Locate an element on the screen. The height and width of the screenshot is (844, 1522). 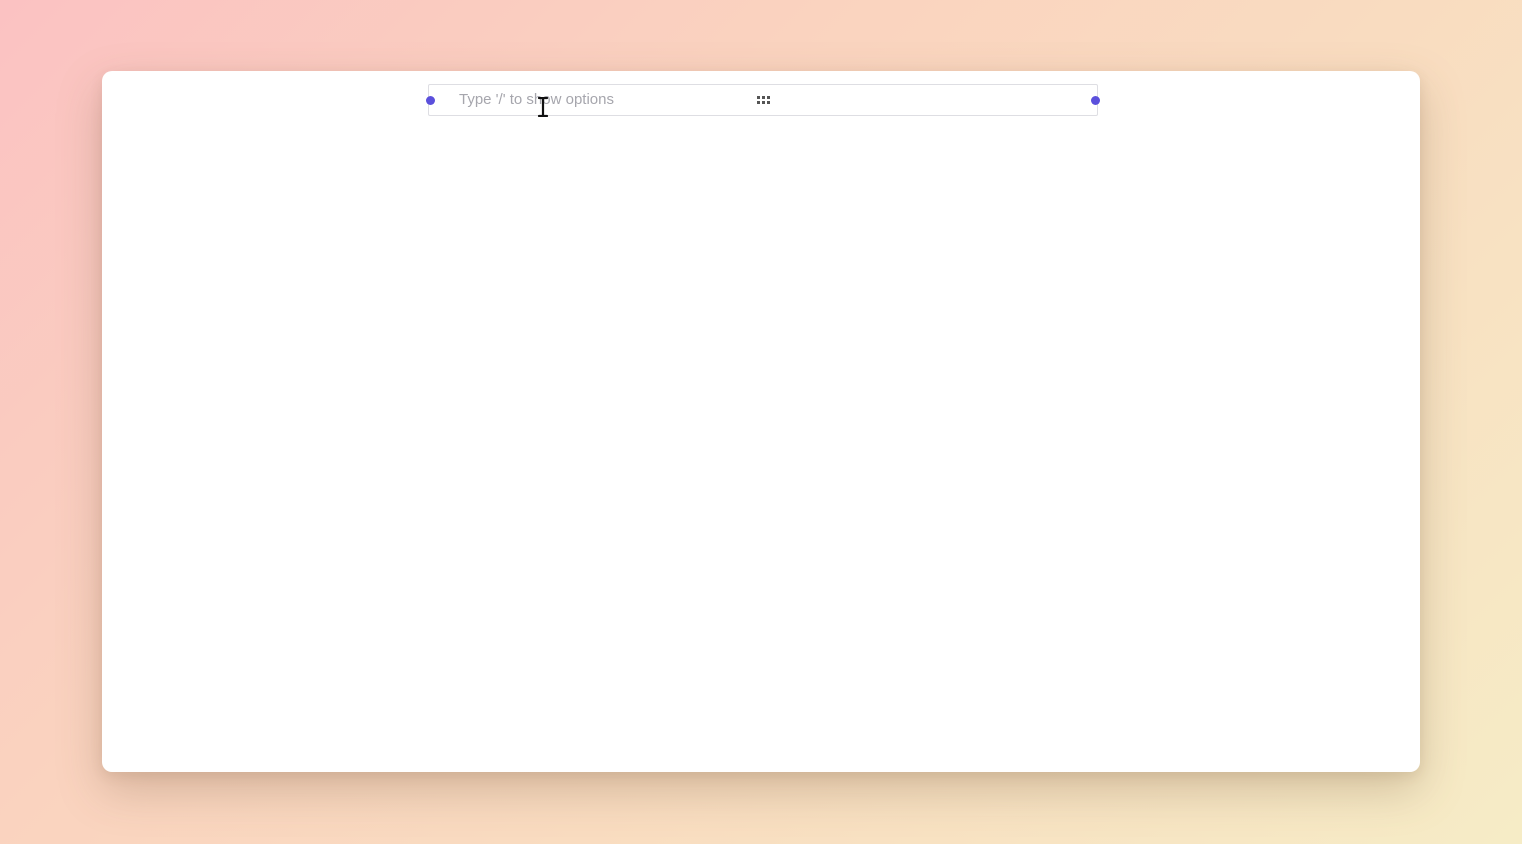
grid-dots-icon is located at coordinates (764, 97).